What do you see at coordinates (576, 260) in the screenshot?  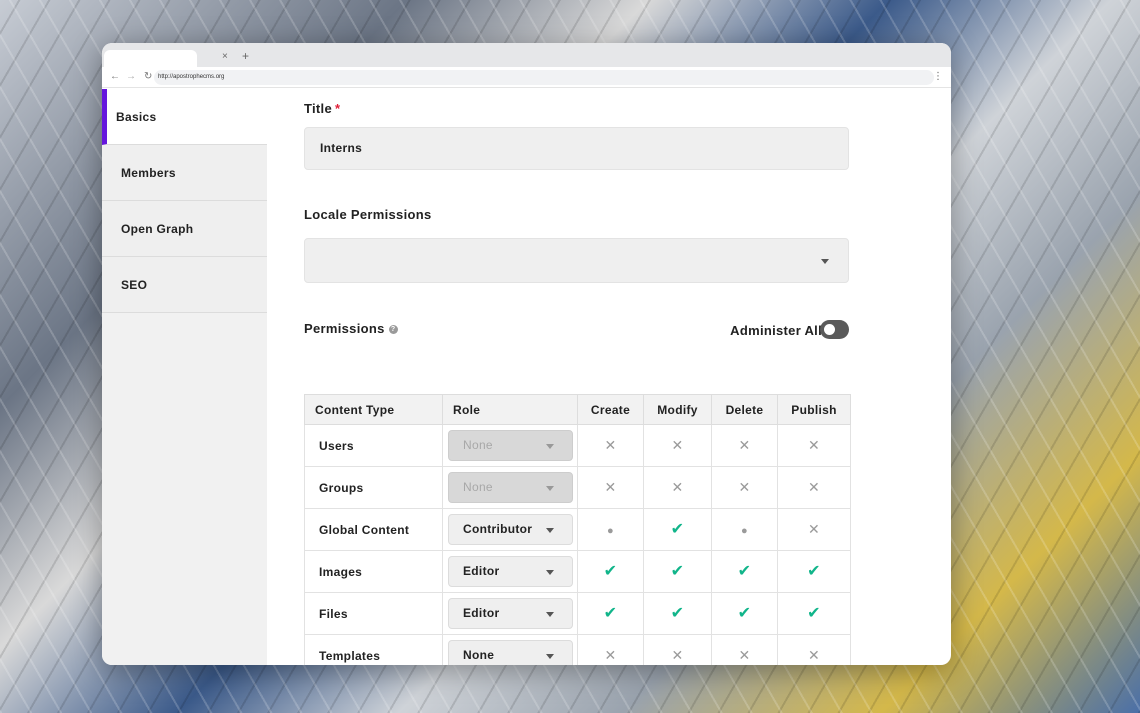 I see `locale-permissions-select` at bounding box center [576, 260].